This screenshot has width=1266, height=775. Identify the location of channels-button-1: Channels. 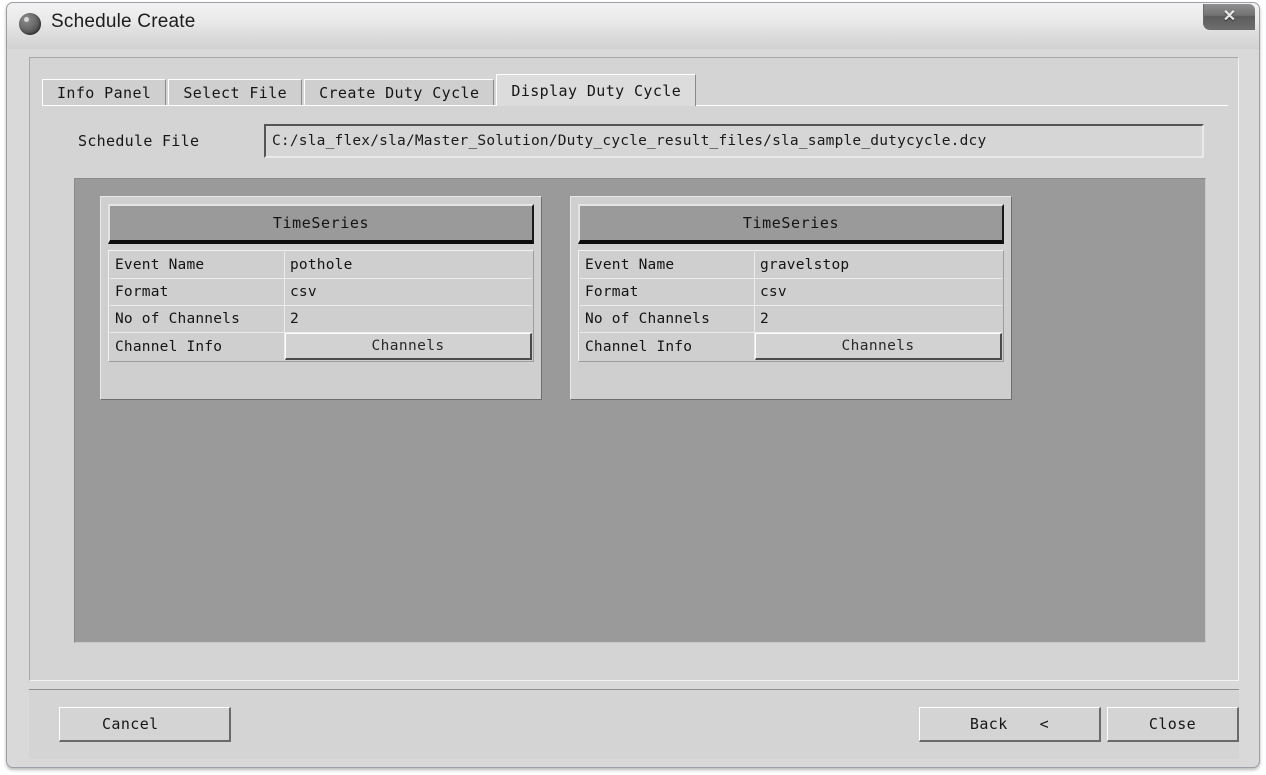
(408, 346).